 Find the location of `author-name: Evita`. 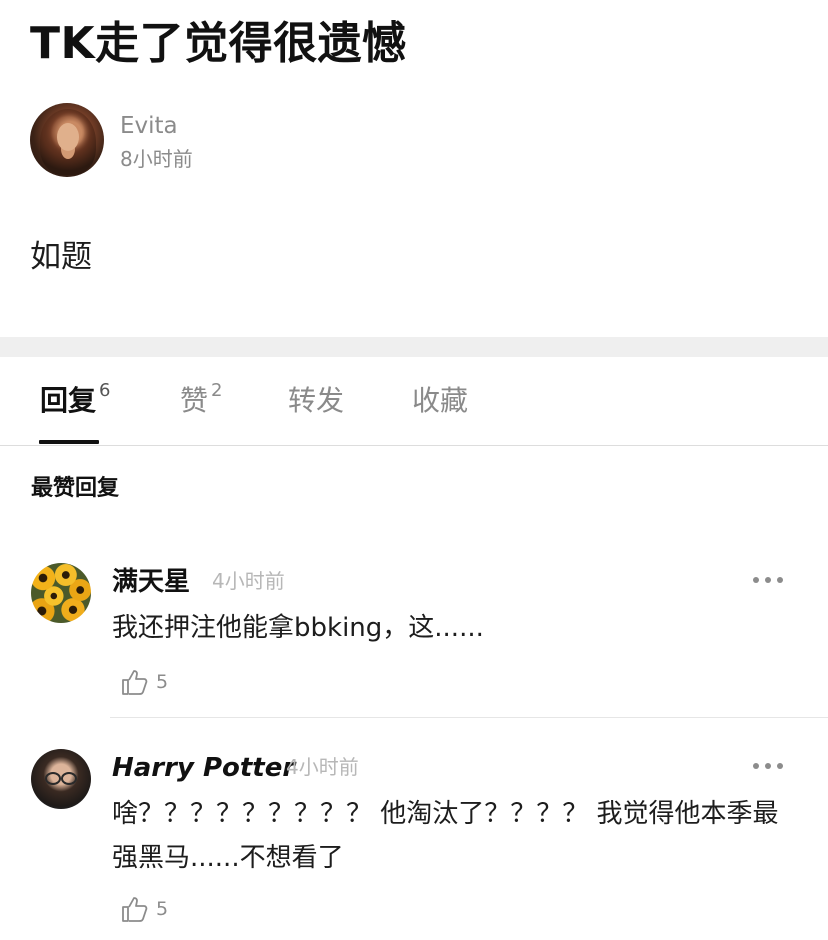

author-name: Evita is located at coordinates (149, 126).